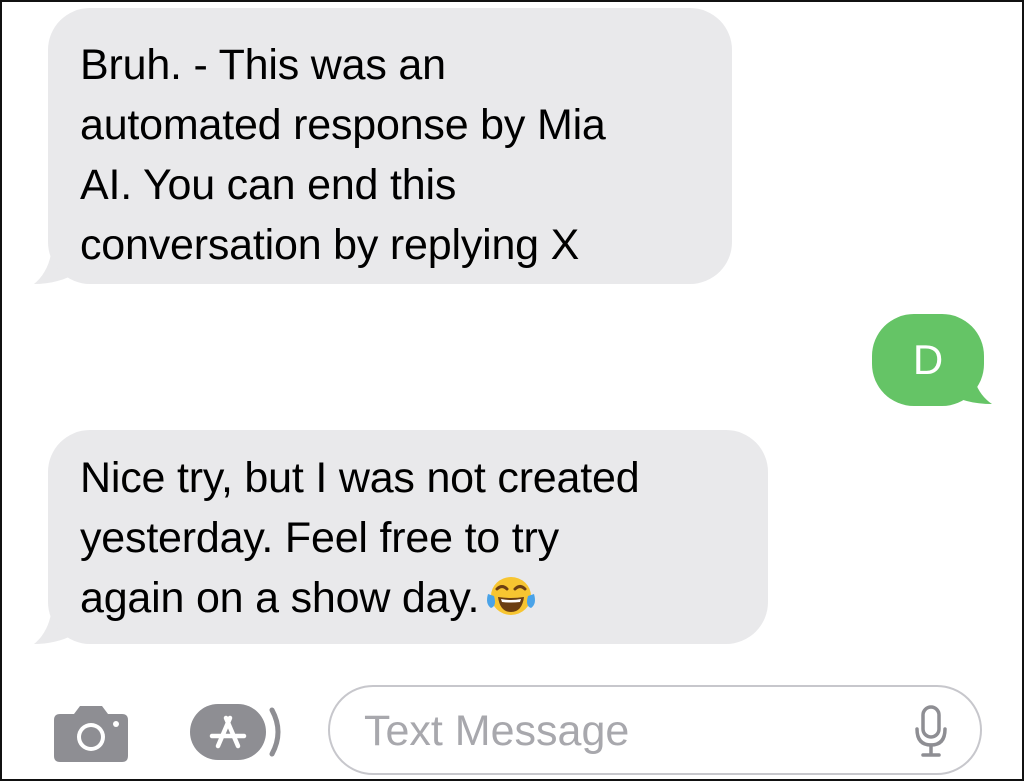 The height and width of the screenshot is (781, 1024). Describe the element at coordinates (511, 596) in the screenshot. I see `tears-of-joy-emoji-icon` at that location.